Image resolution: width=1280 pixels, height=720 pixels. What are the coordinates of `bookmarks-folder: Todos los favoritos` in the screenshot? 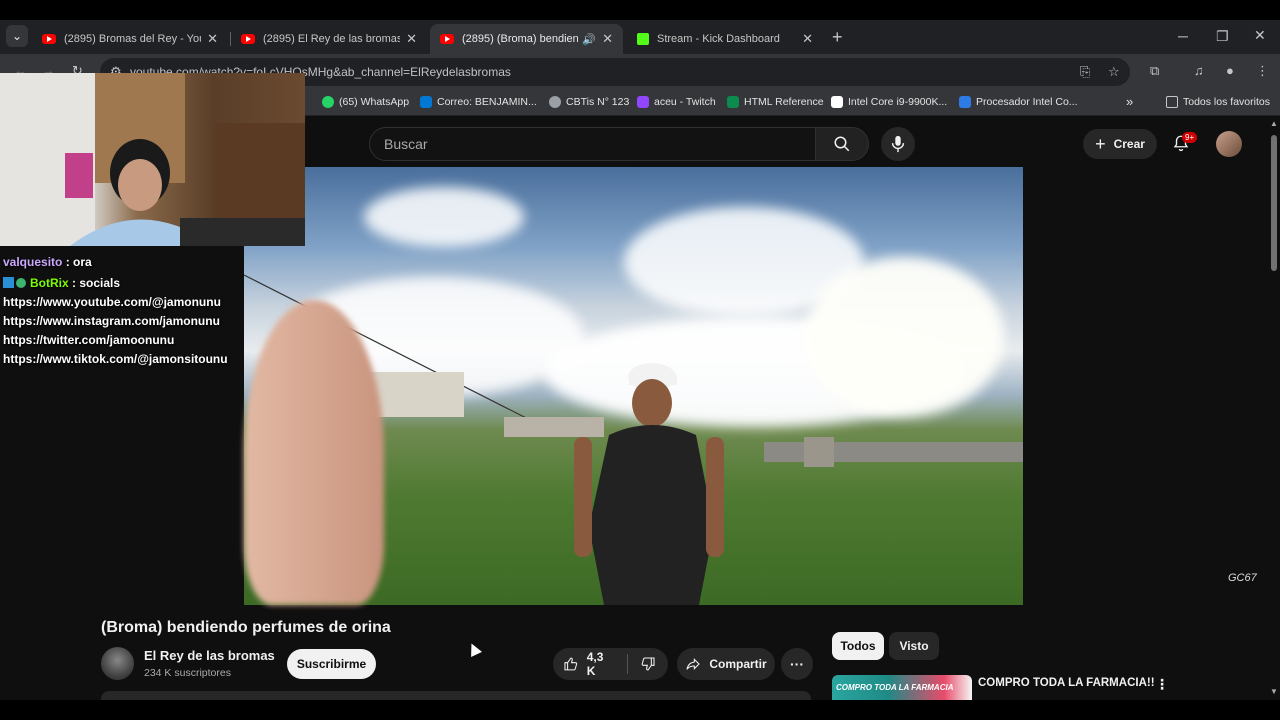 It's located at (1218, 102).